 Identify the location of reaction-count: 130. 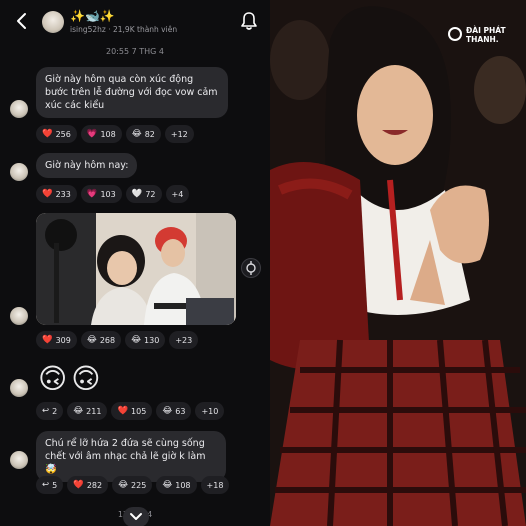
(152, 340).